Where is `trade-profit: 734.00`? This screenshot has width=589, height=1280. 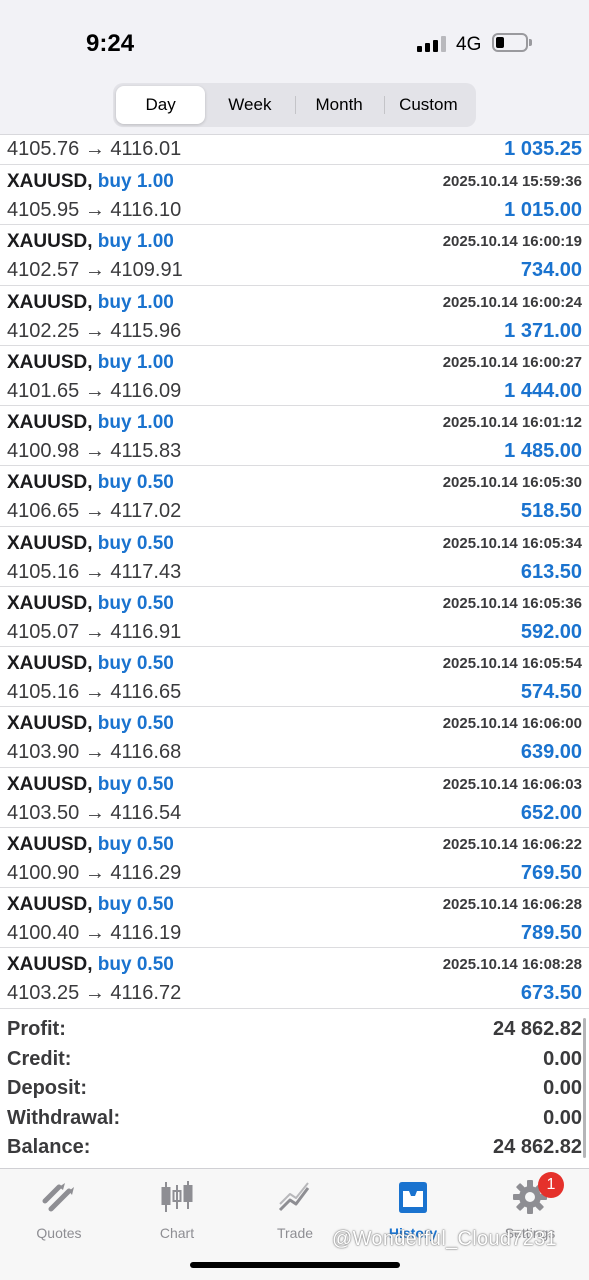
trade-profit: 734.00 is located at coordinates (551, 270).